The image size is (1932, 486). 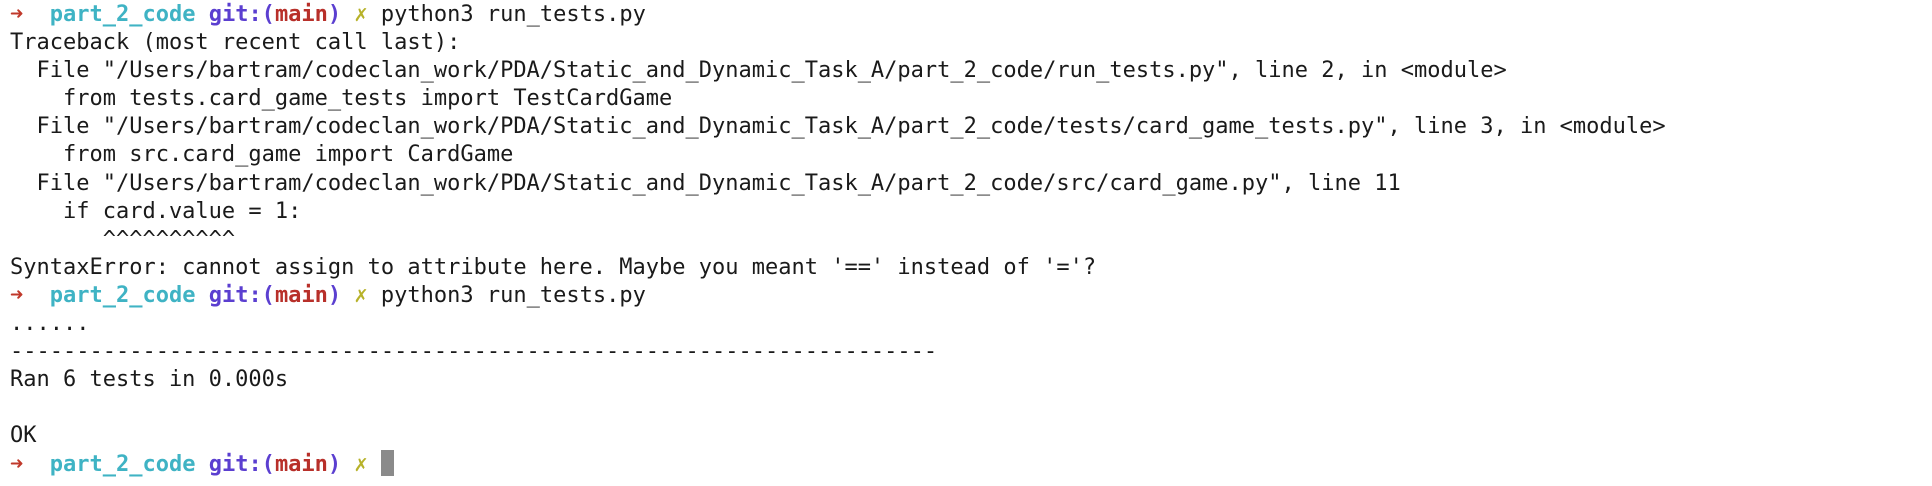 What do you see at coordinates (262, 155) in the screenshot?
I see `traceback-code-line: from src.card_game import CardGame` at bounding box center [262, 155].